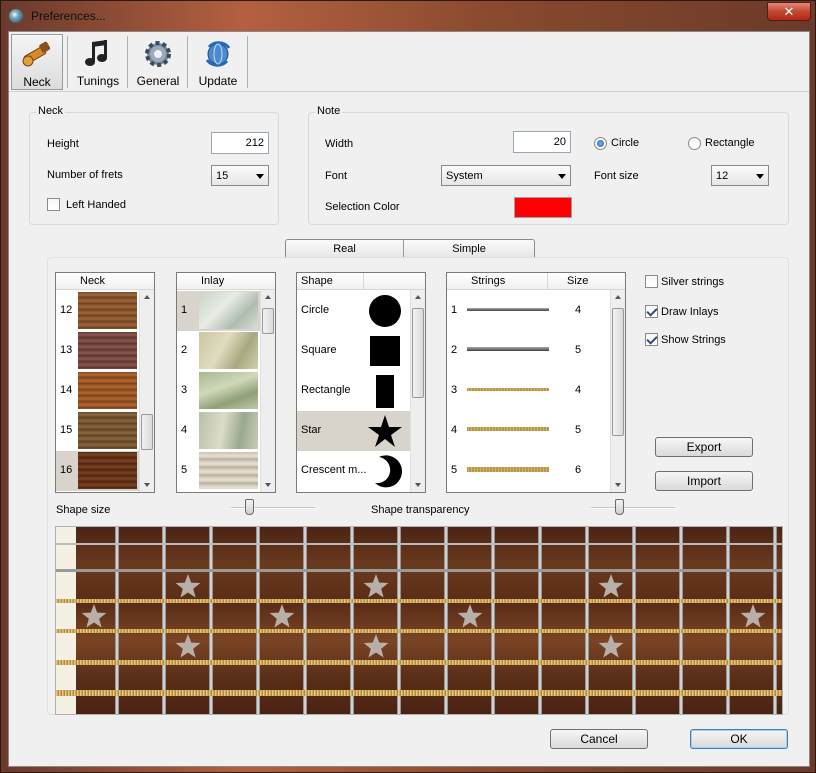 This screenshot has width=816, height=773. Describe the element at coordinates (105, 281) in the screenshot. I see `neck-list-header: Neck` at that location.